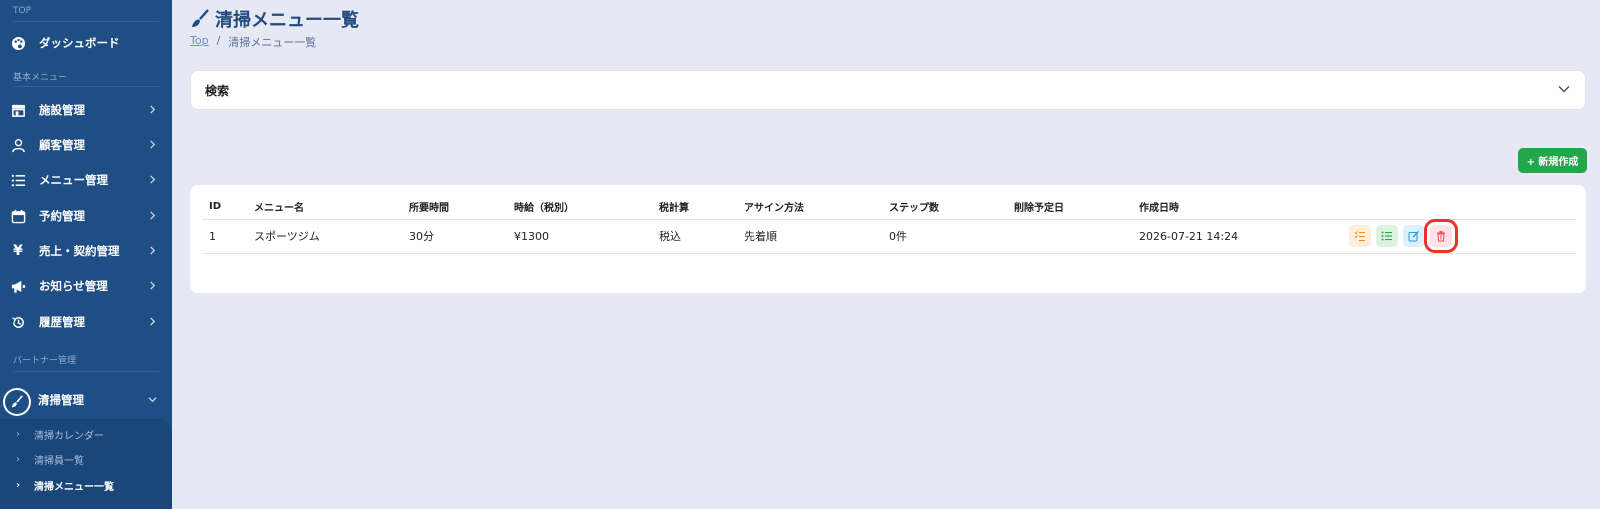 The width and height of the screenshot is (1600, 509). I want to click on cell-name: スポーツジム, so click(324, 236).